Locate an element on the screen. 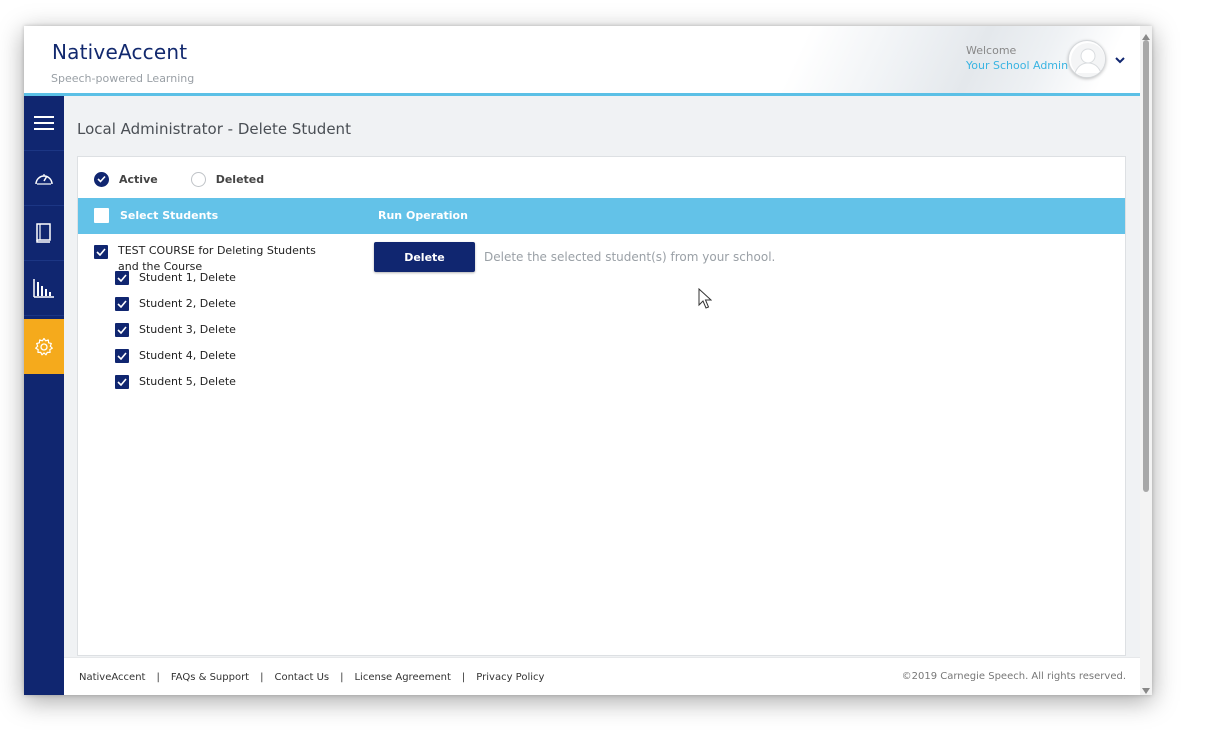 The image size is (1227, 732). student-label-5: Student 5, Delete is located at coordinates (187, 381).